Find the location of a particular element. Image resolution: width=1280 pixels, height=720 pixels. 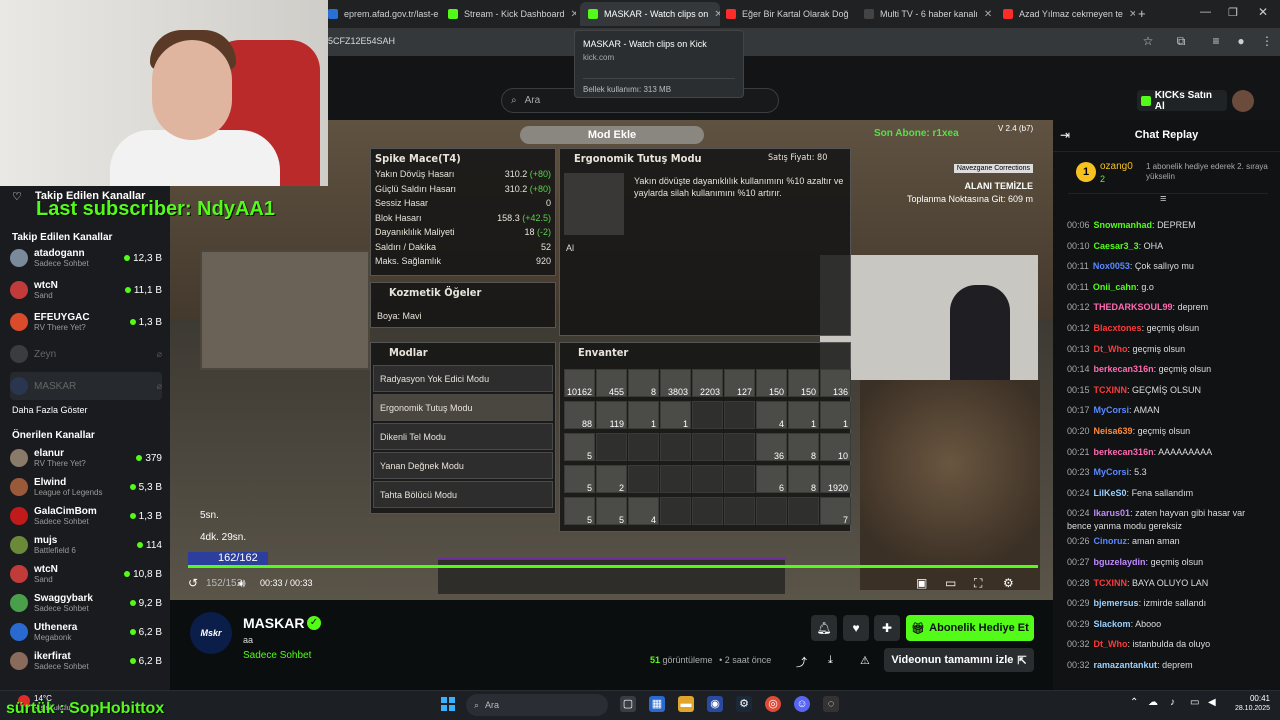

mod-slot: Ergonomik Tutuş Modu is located at coordinates (463, 407).